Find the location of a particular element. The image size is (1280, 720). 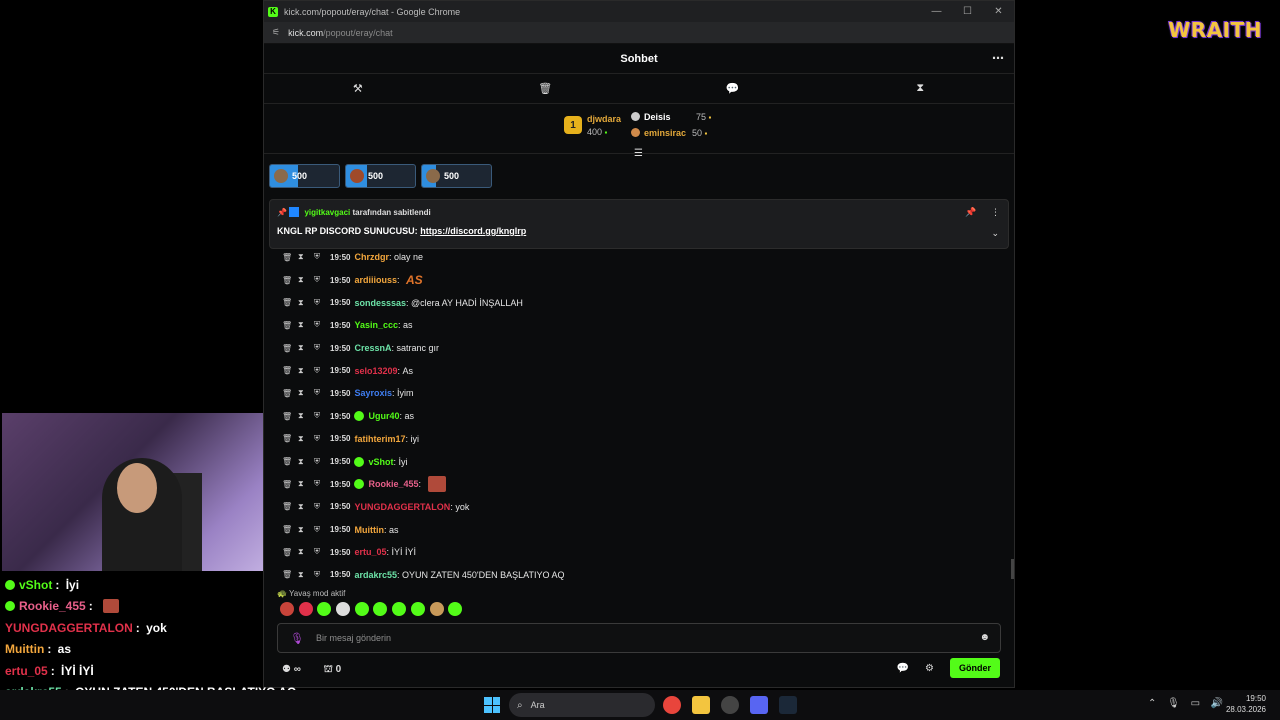

leaderboard-entry: Deisis is located at coordinates (651, 117).